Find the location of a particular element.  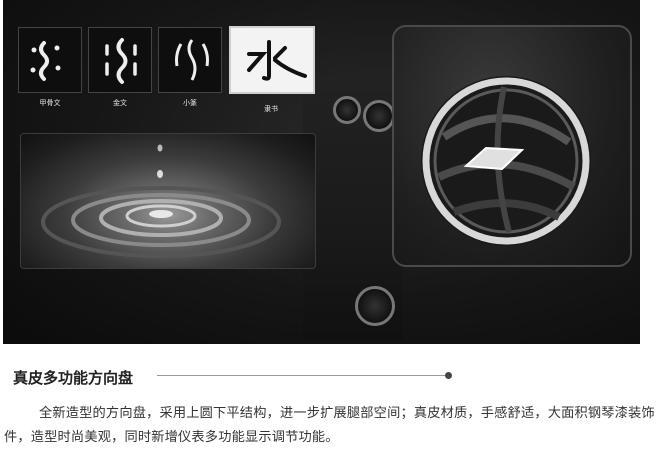

oracle-water-glyph is located at coordinates (45, 61).